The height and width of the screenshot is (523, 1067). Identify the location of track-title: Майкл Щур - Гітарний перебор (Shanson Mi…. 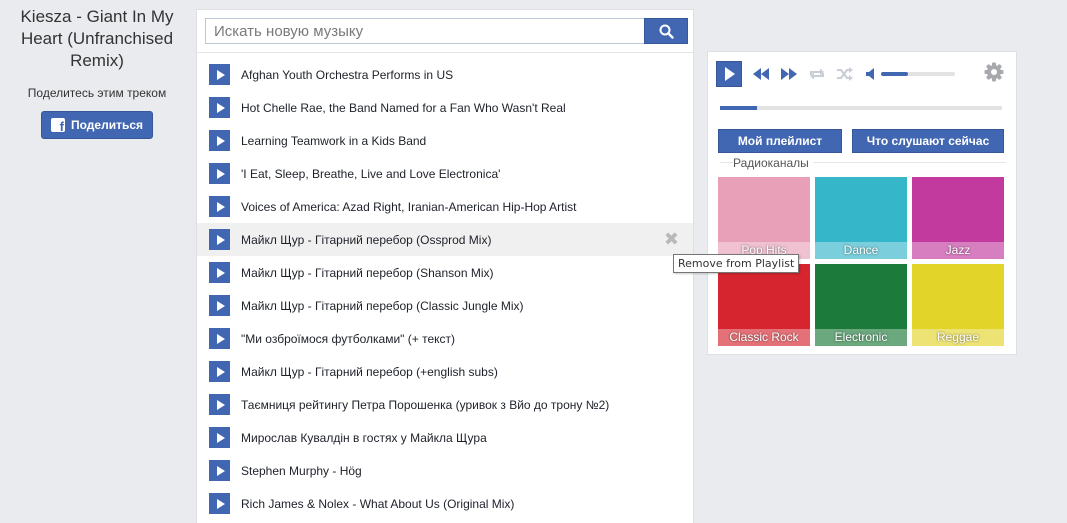
(367, 272).